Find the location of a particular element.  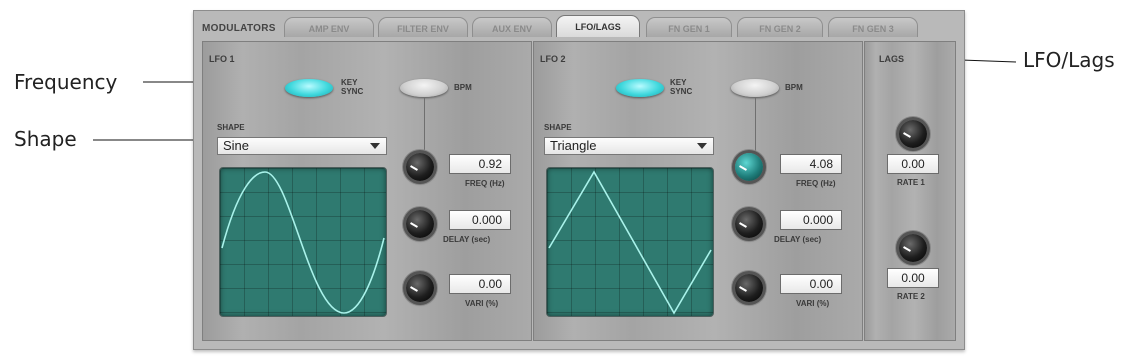

lags-rate2-label: RATE 2 is located at coordinates (911, 296).